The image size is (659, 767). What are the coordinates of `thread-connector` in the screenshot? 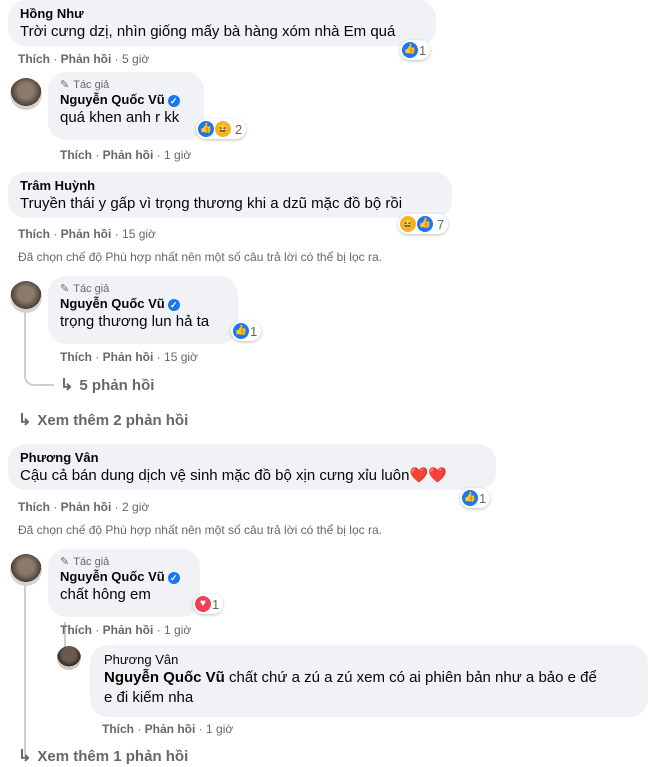 It's located at (39, 378).